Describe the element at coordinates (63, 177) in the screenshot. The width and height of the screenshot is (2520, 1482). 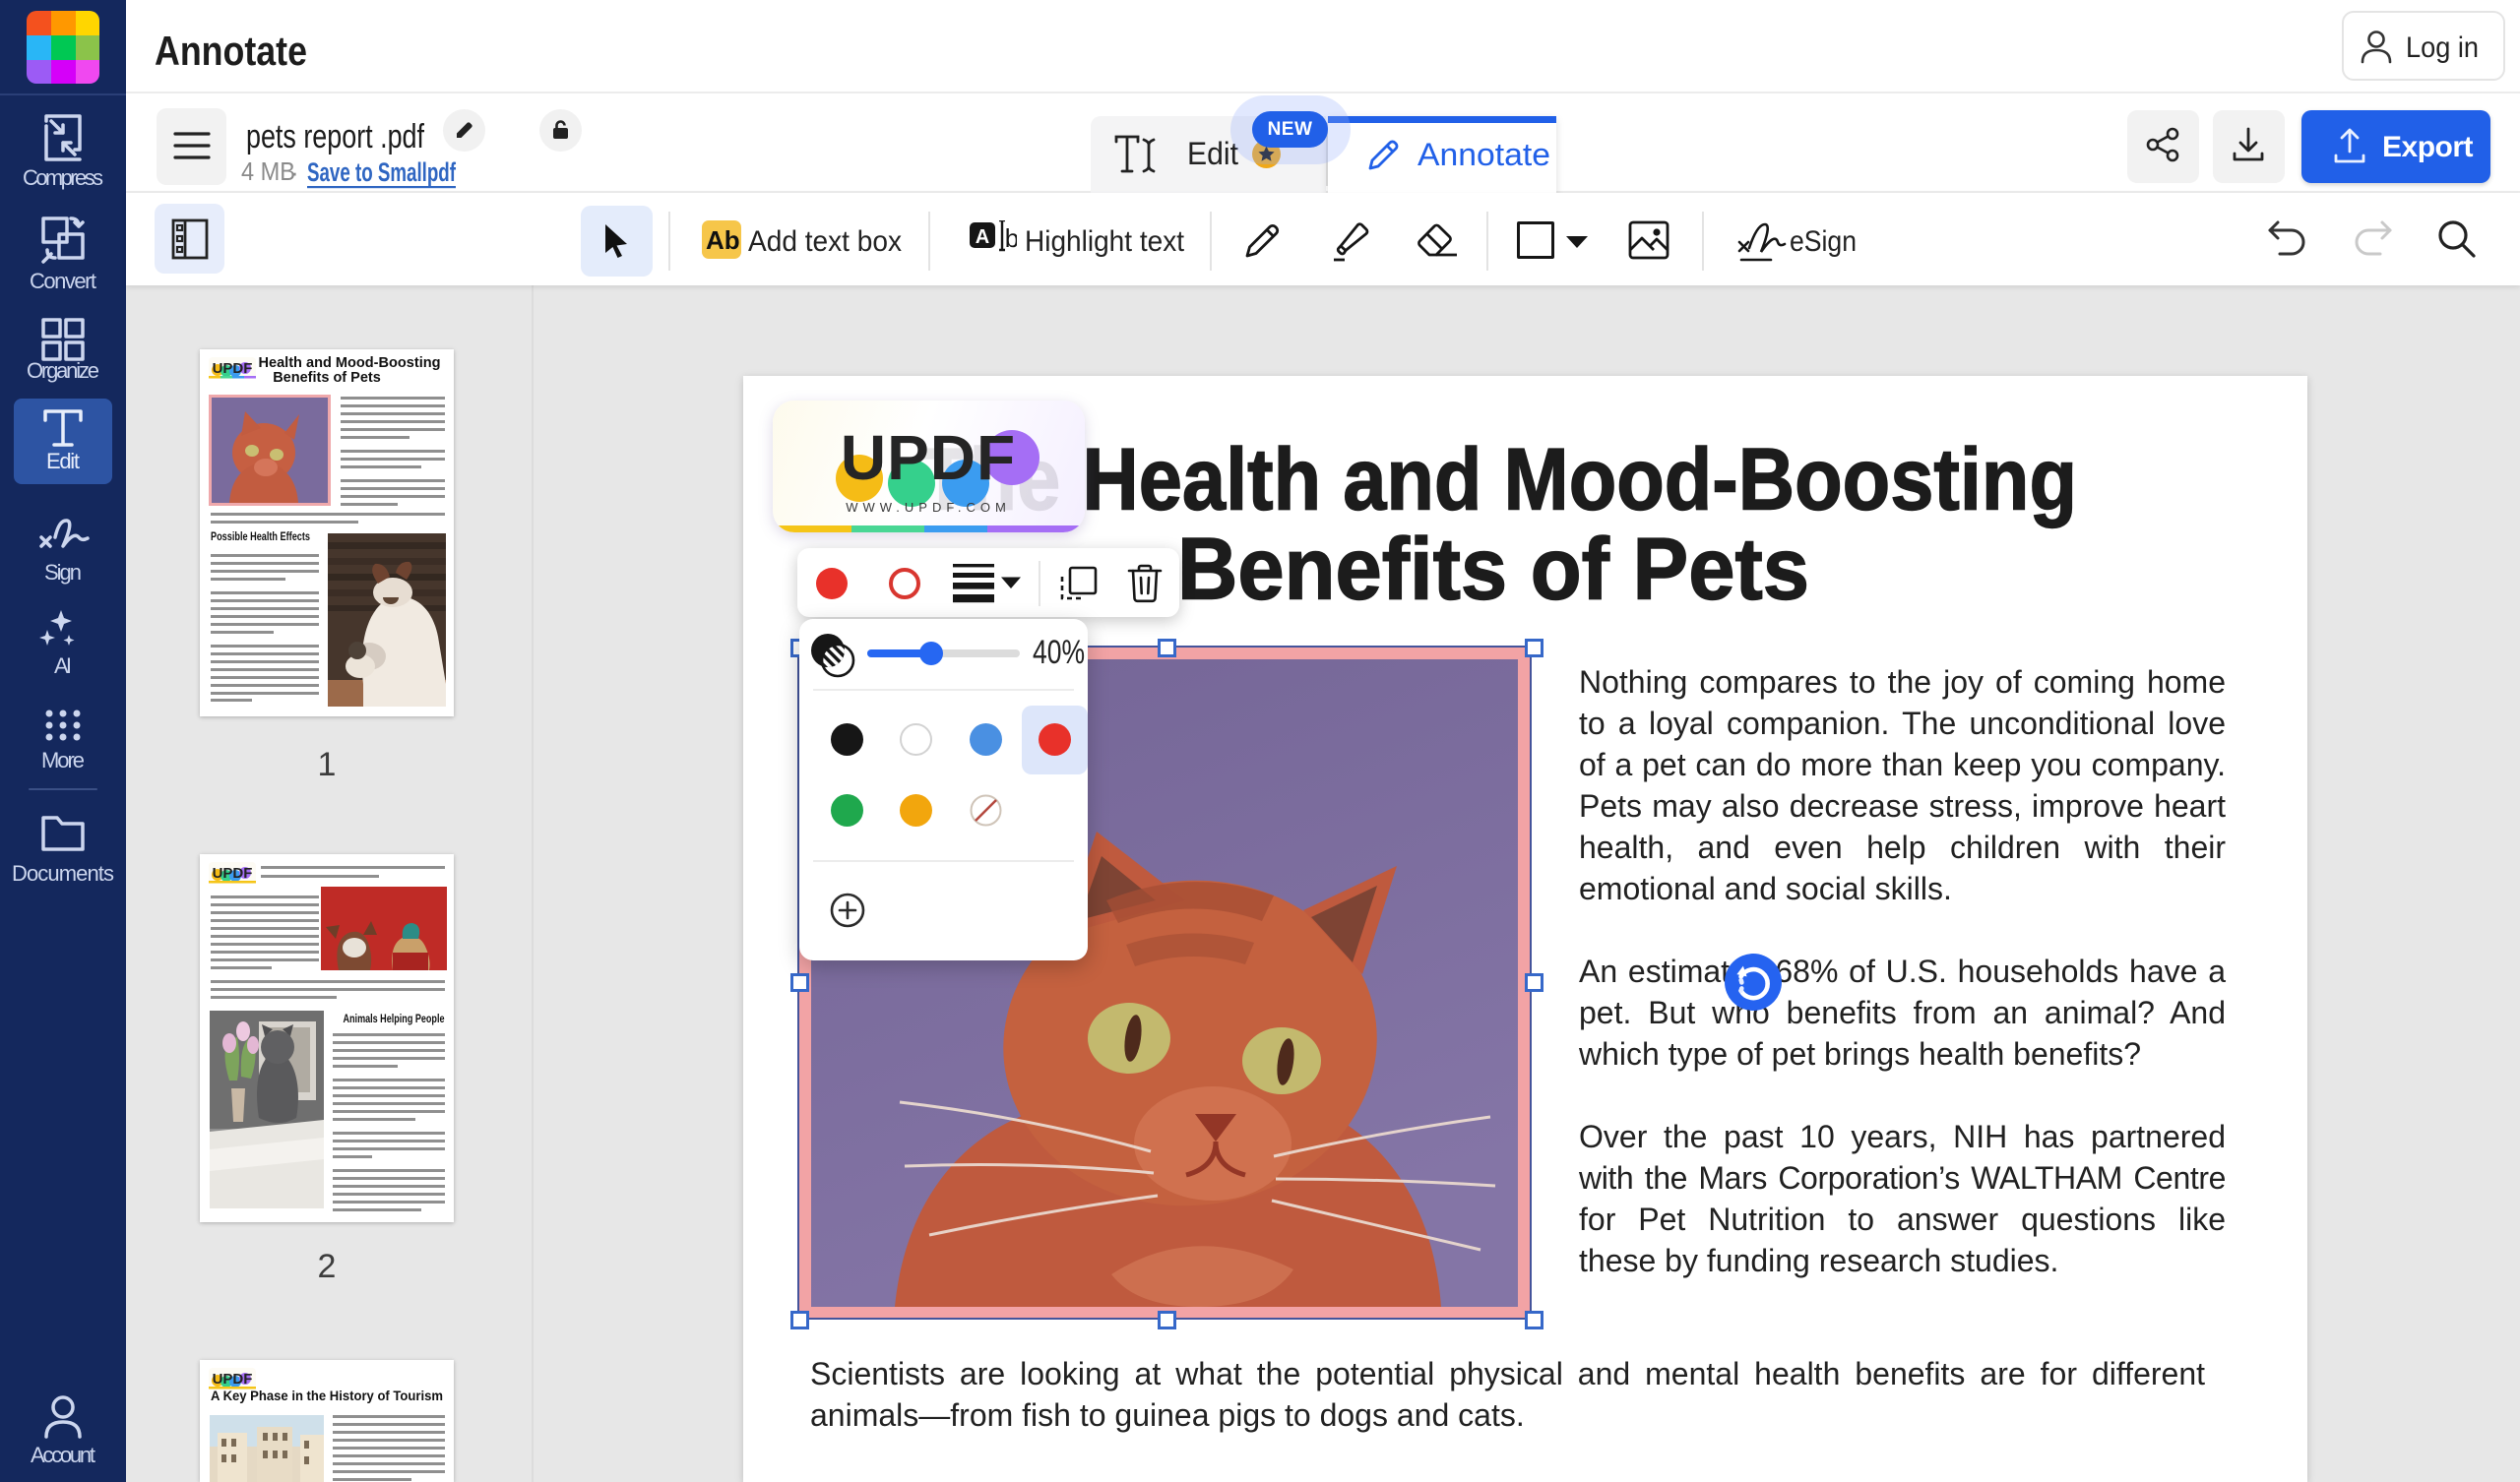
I see `svg-text: Compress` at that location.